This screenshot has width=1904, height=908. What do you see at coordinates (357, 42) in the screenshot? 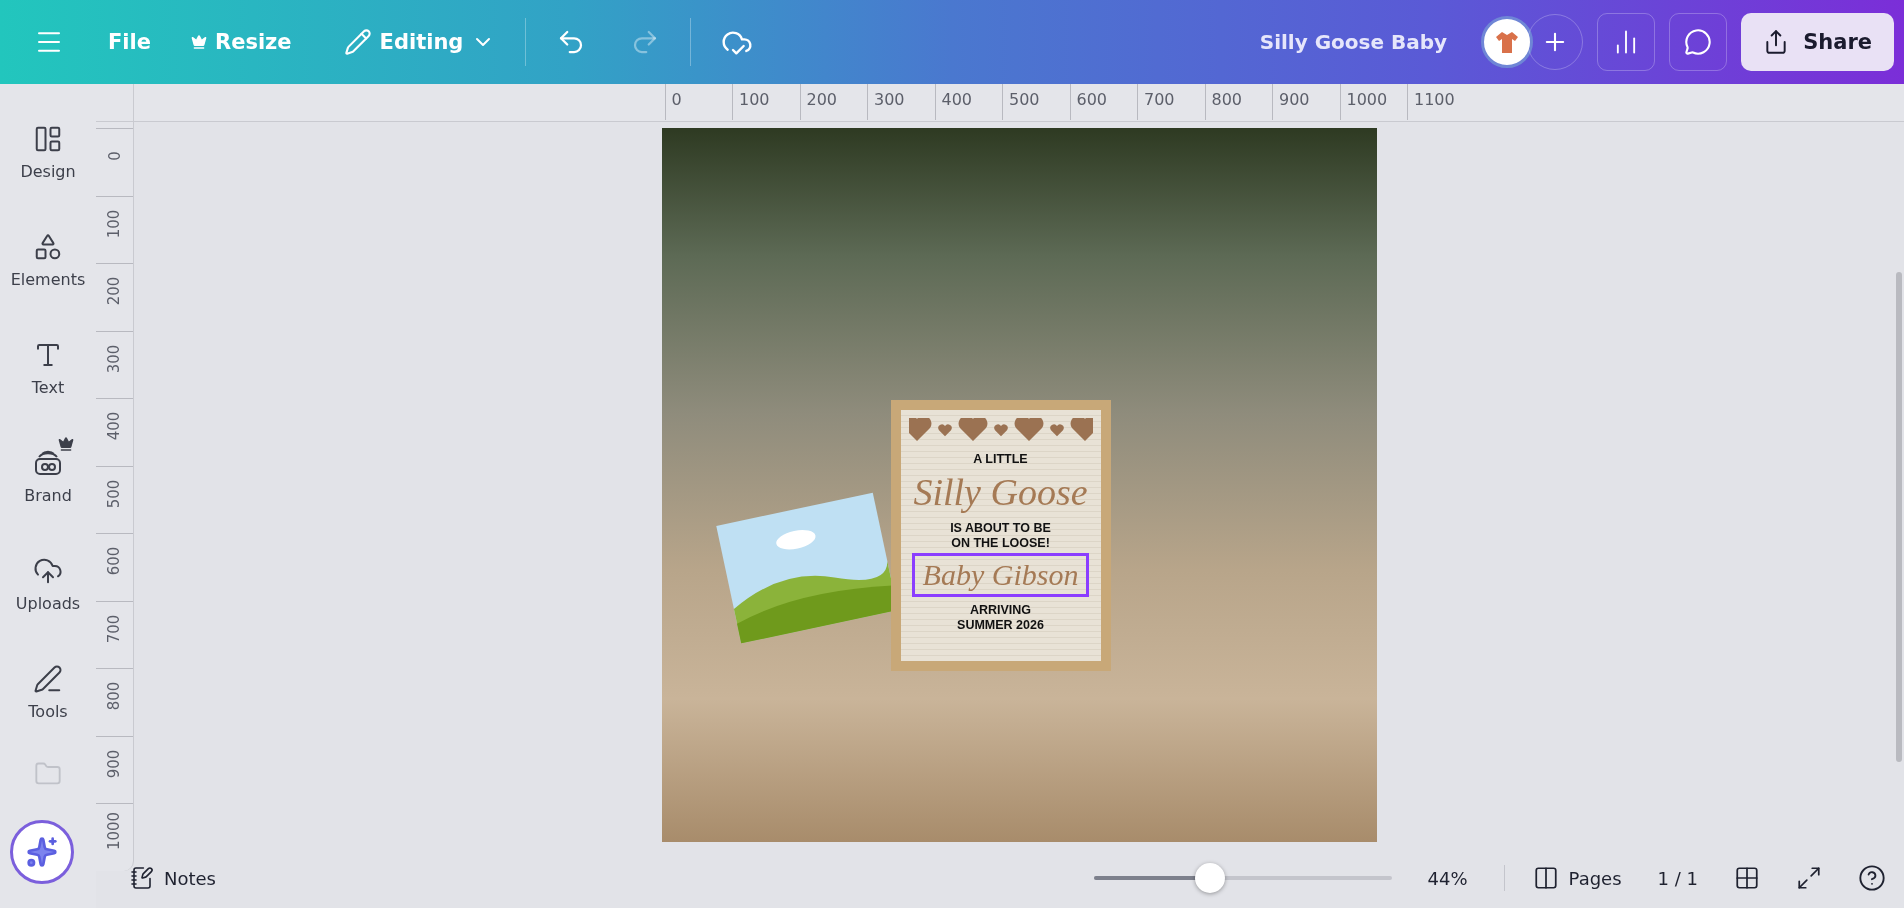
I see `pencil-icon` at bounding box center [357, 42].